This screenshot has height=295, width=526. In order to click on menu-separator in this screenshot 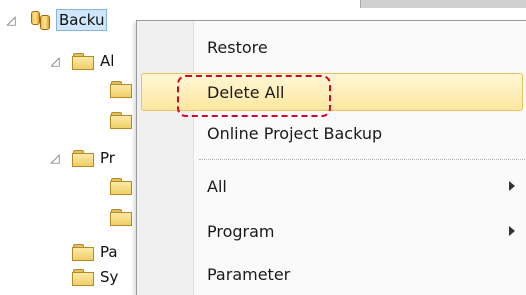, I will do `click(362, 159)`.